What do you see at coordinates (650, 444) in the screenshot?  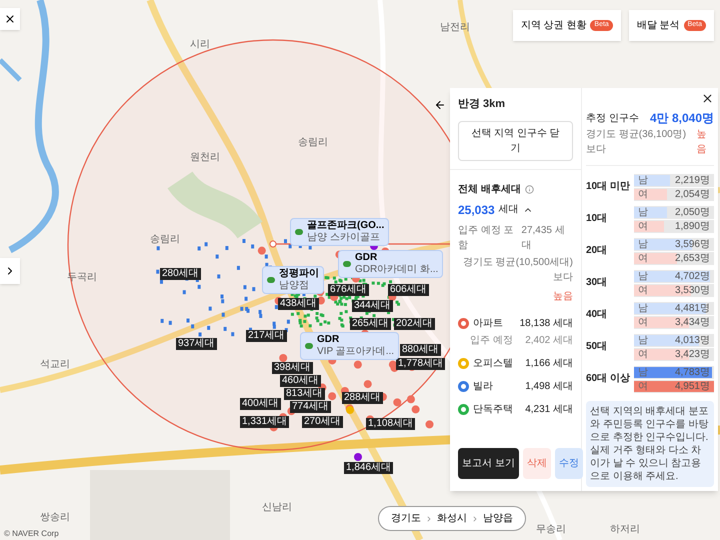 I see `estimate-note: 선택 지역의 배후세대 분포와 주민등록 인구수를 바탕으로 추정한 인구수입니다. 실제 거주 형태와 다소 차이가 날 수 있으니 참고용으로 이용해 주세요.` at bounding box center [650, 444].